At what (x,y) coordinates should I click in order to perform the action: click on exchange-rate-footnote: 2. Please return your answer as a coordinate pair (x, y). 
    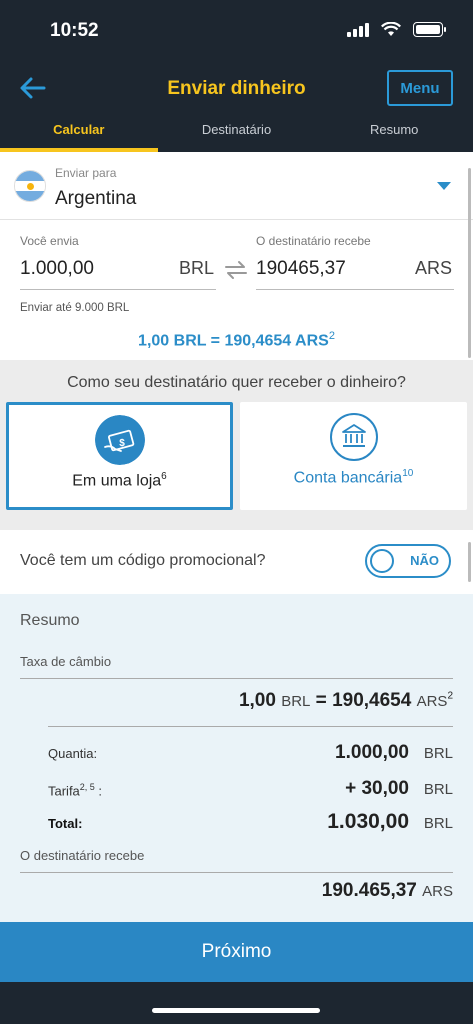
    Looking at the image, I should click on (331, 336).